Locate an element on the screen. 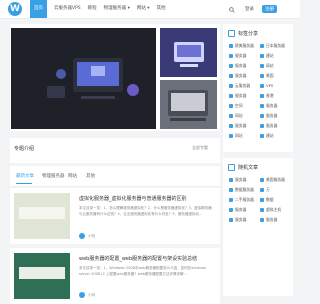 The height and width of the screenshot is (304, 320). tag-label: 万 is located at coordinates (268, 190).